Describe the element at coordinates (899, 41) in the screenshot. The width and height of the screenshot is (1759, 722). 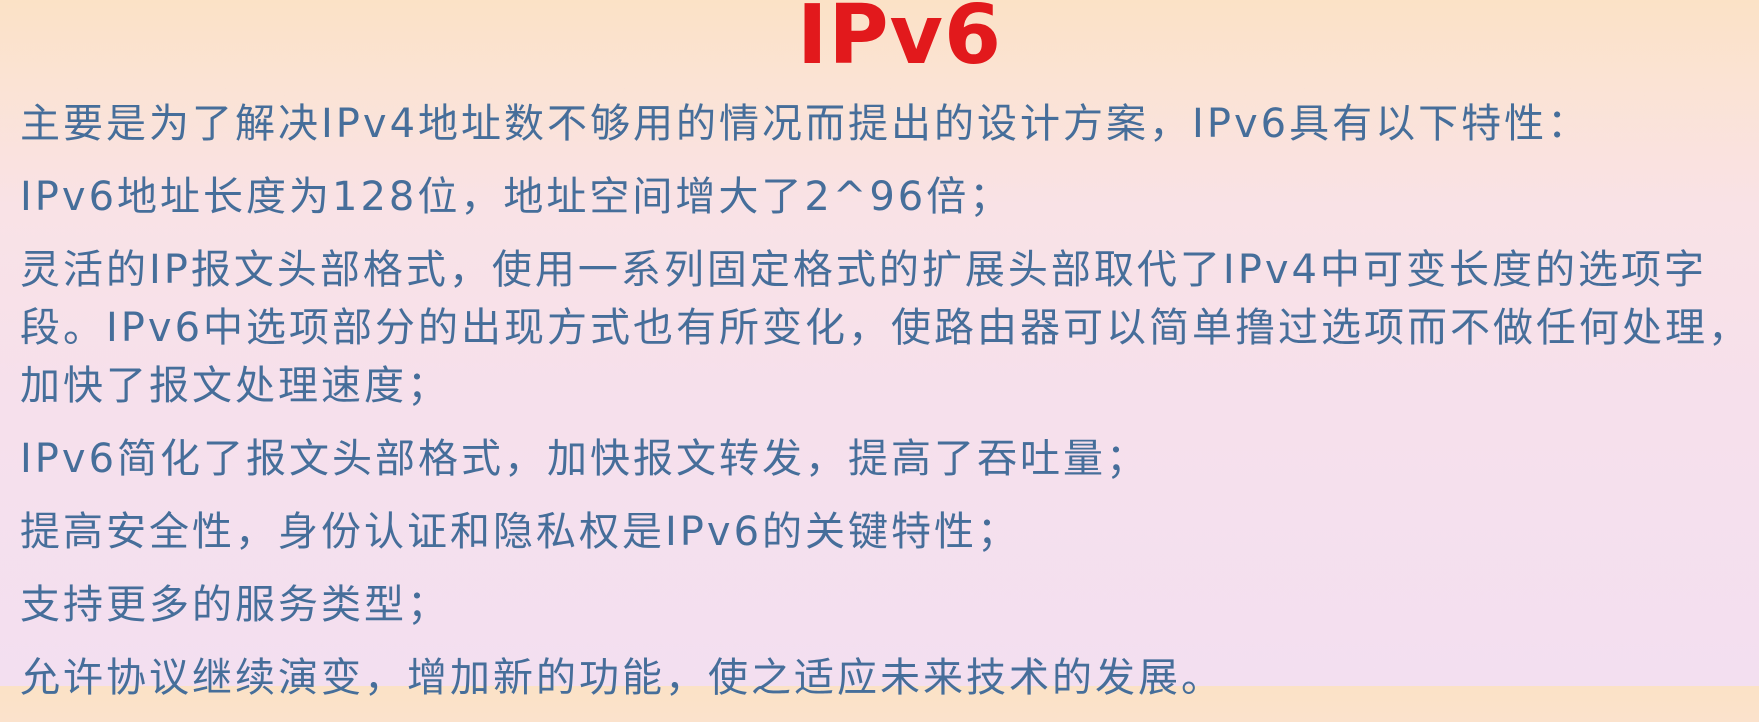
I see `slide-title: IPv6` at that location.